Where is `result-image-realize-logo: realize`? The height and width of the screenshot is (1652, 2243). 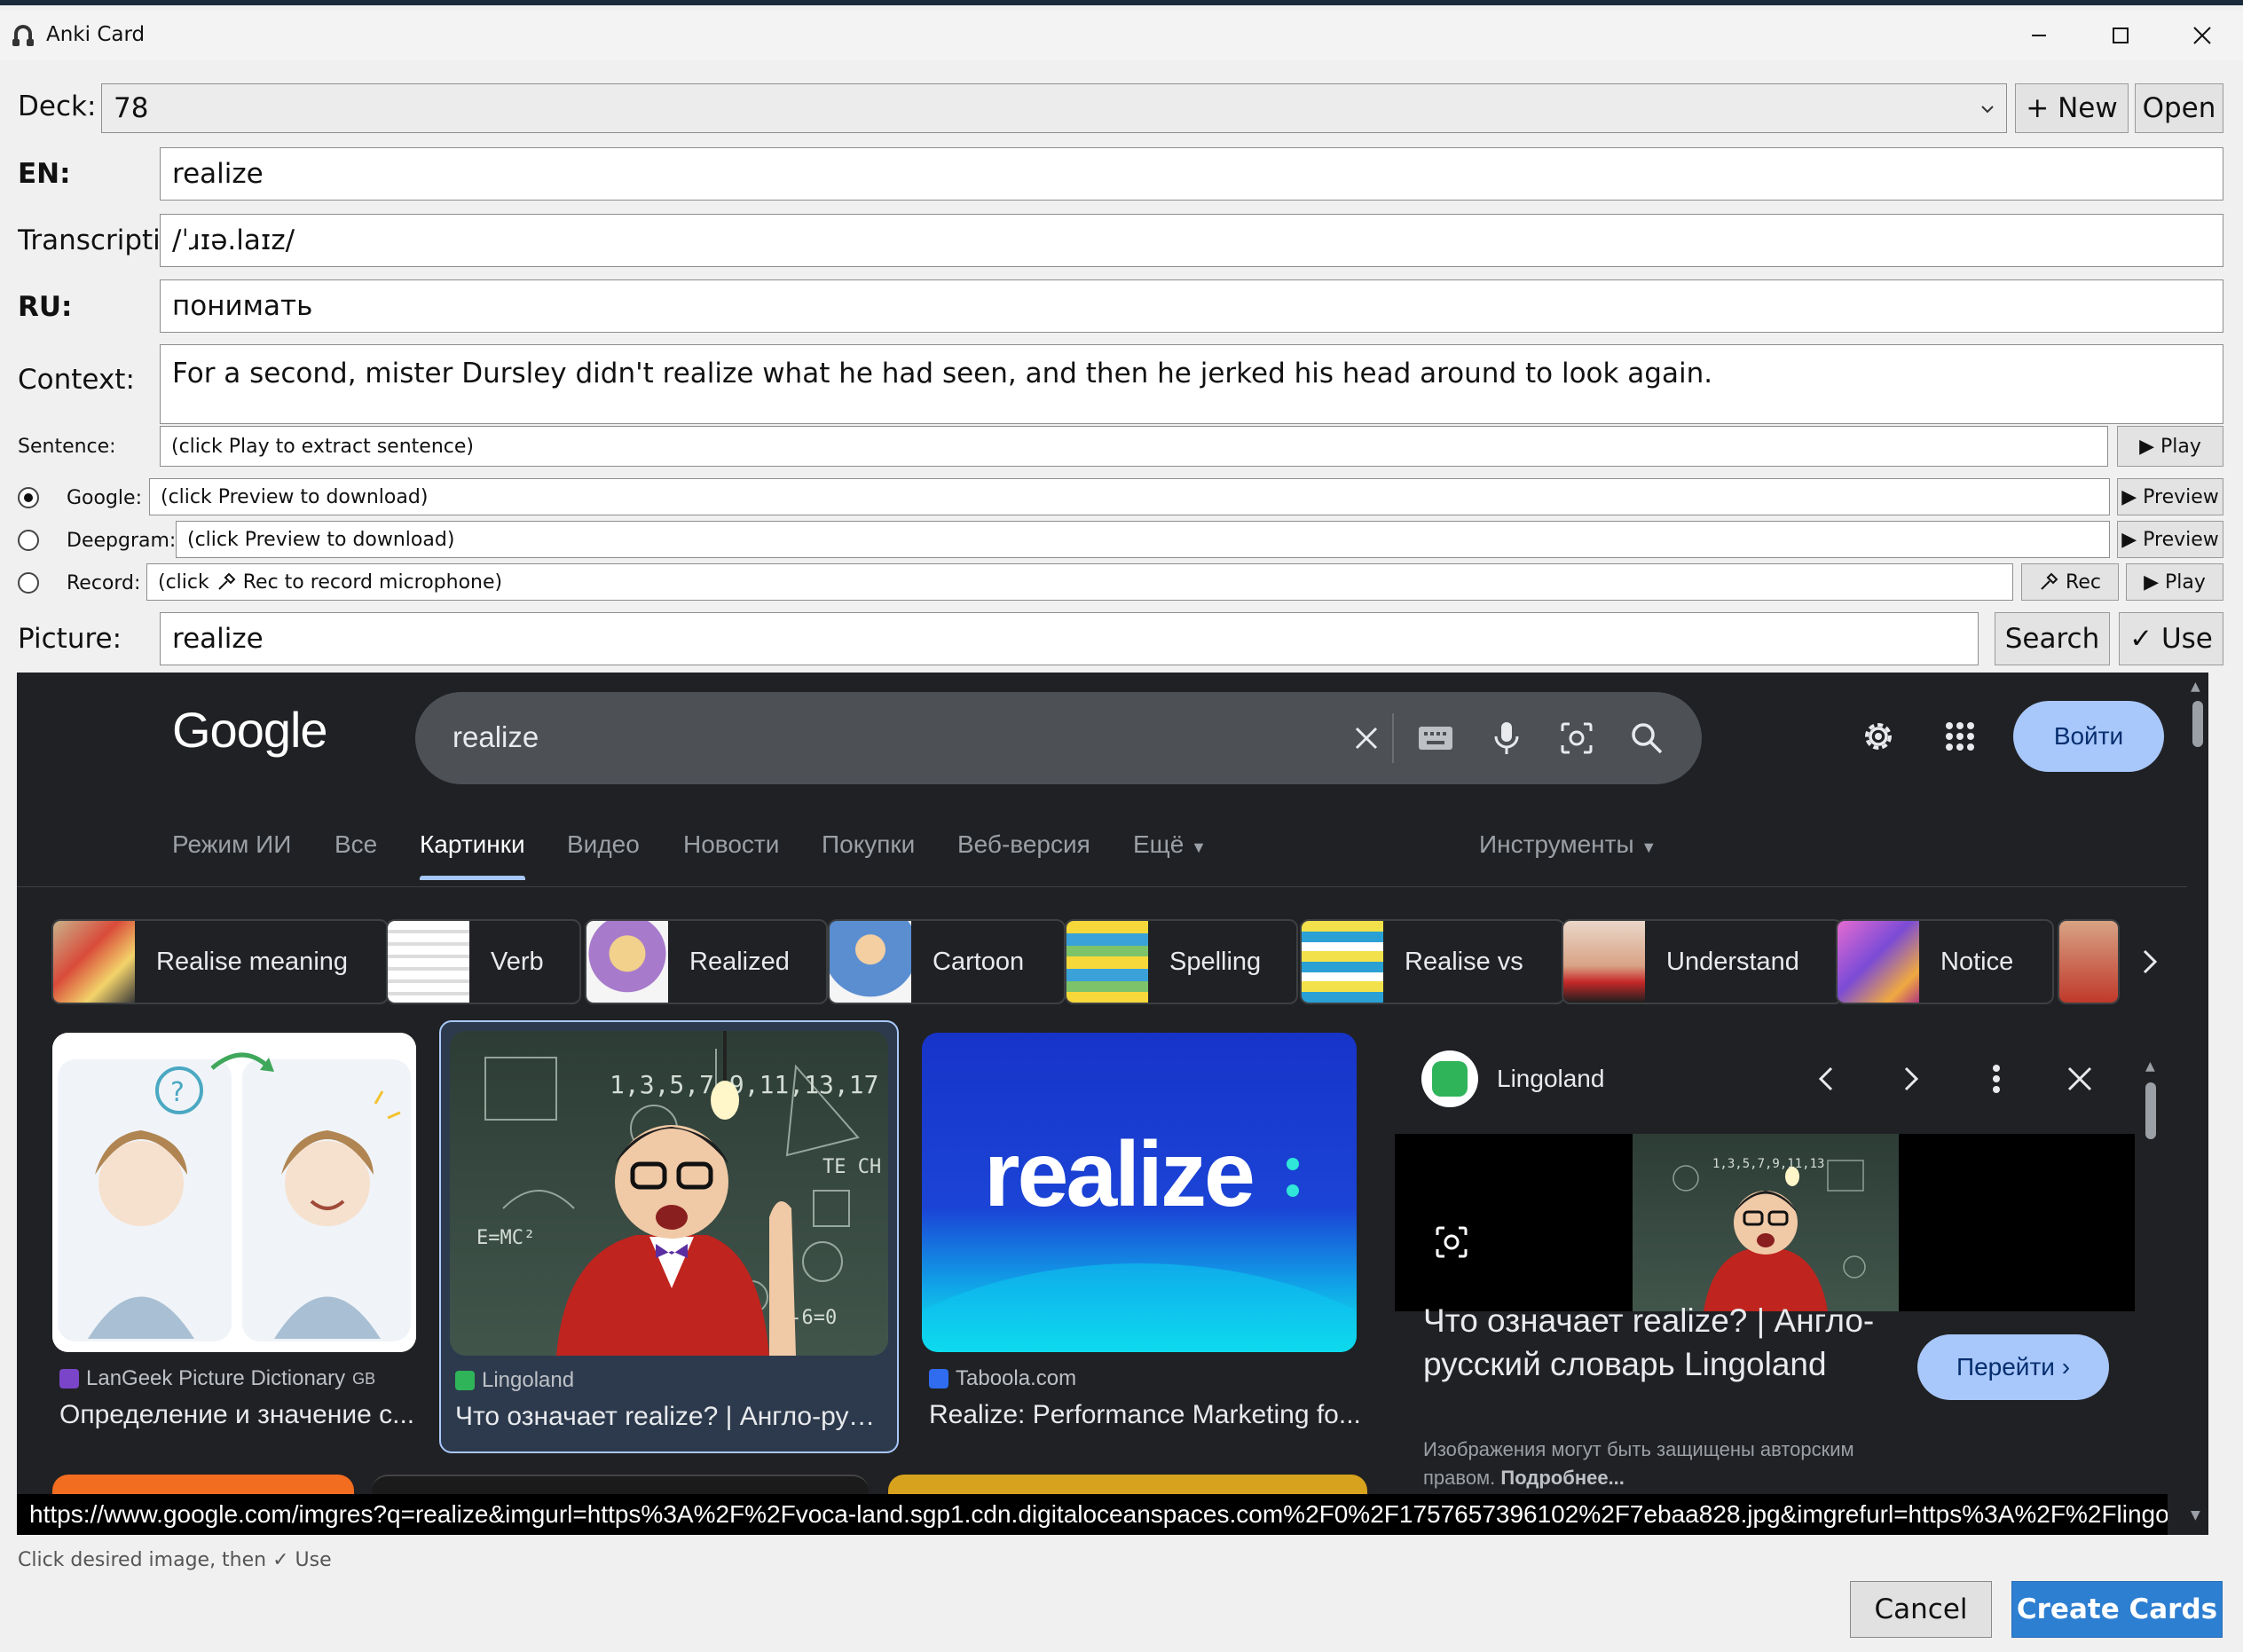
result-image-realize-logo: realize is located at coordinates (1139, 1193).